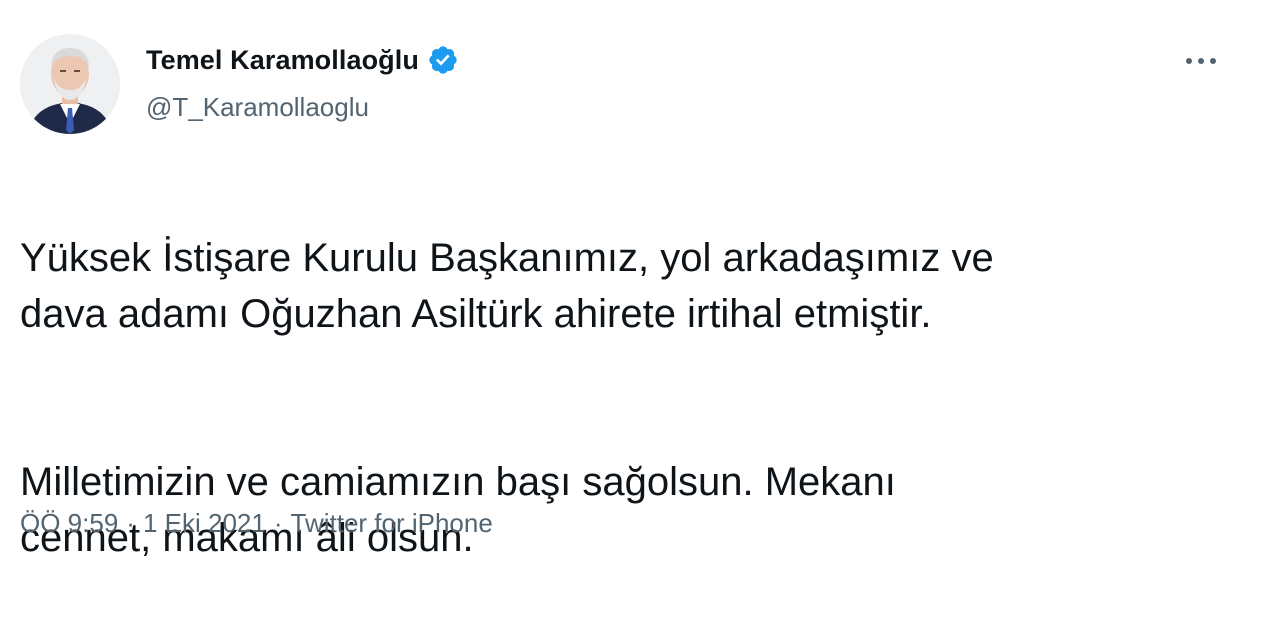  What do you see at coordinates (282, 60) in the screenshot?
I see `display-name: Temel Karamollaoğlu` at bounding box center [282, 60].